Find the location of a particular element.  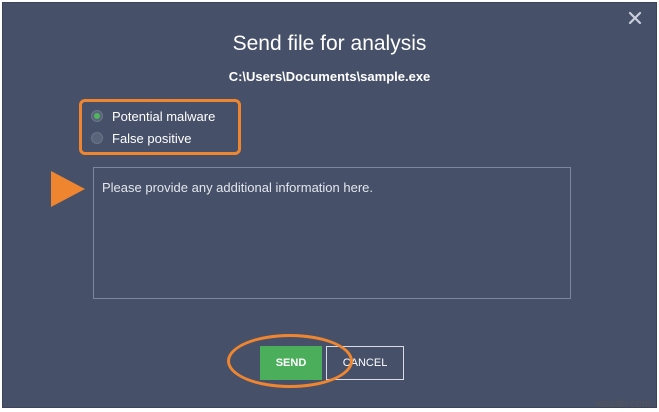

radio-label-potential-malware: Potential malware is located at coordinates (164, 116).